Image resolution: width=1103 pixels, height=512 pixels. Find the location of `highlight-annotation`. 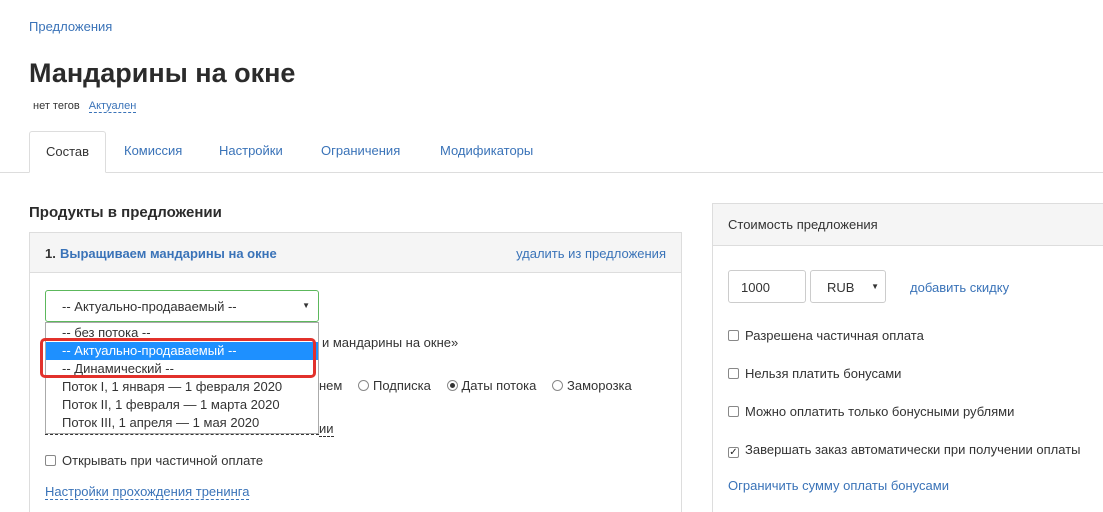

highlight-annotation is located at coordinates (178, 358).